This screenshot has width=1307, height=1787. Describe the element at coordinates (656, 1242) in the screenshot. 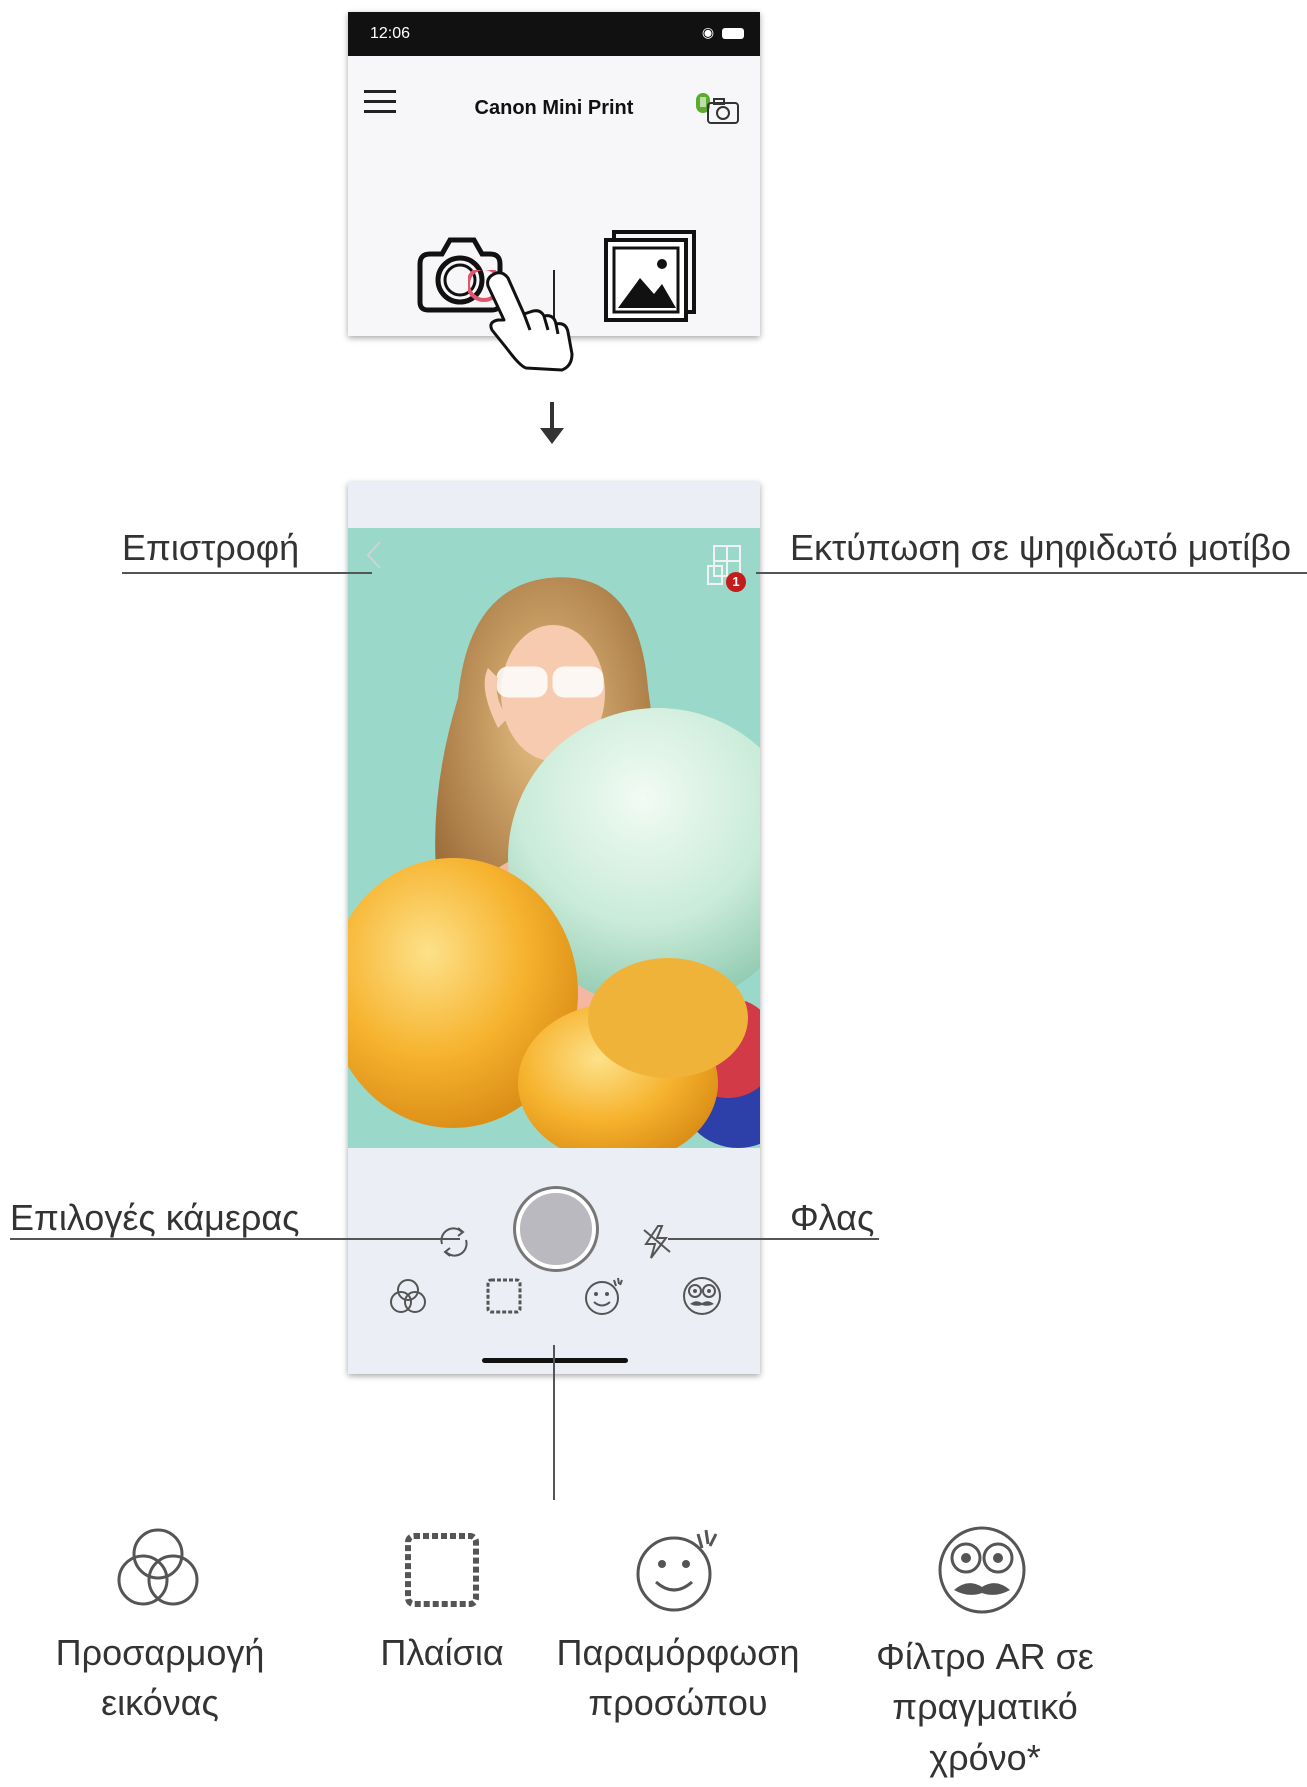

I see `flash-off-icon` at that location.